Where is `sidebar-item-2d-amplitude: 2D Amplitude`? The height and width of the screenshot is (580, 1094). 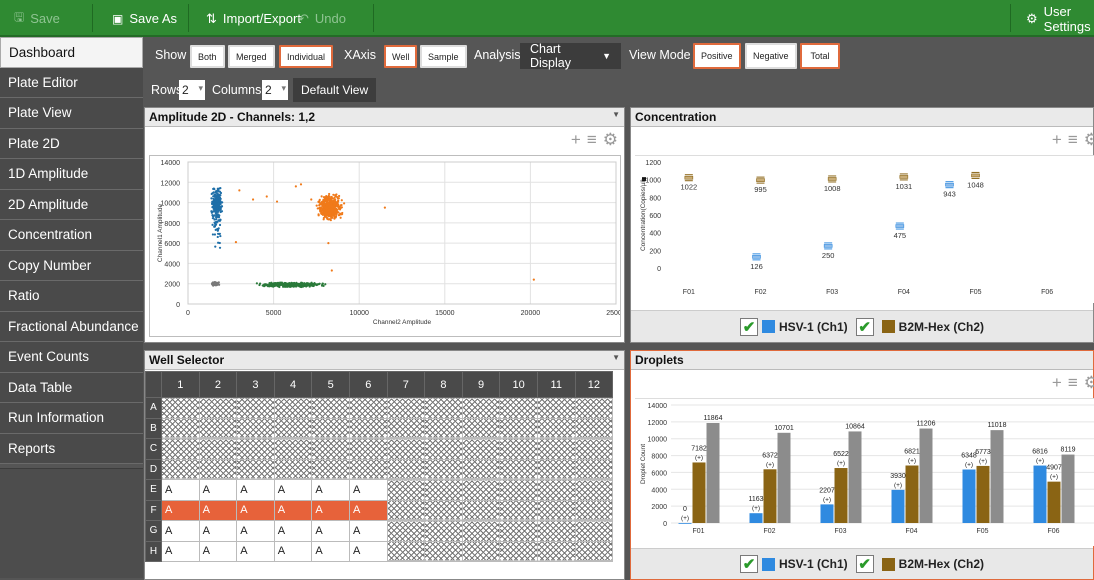
sidebar-item-2d-amplitude: 2D Amplitude is located at coordinates (71, 204).